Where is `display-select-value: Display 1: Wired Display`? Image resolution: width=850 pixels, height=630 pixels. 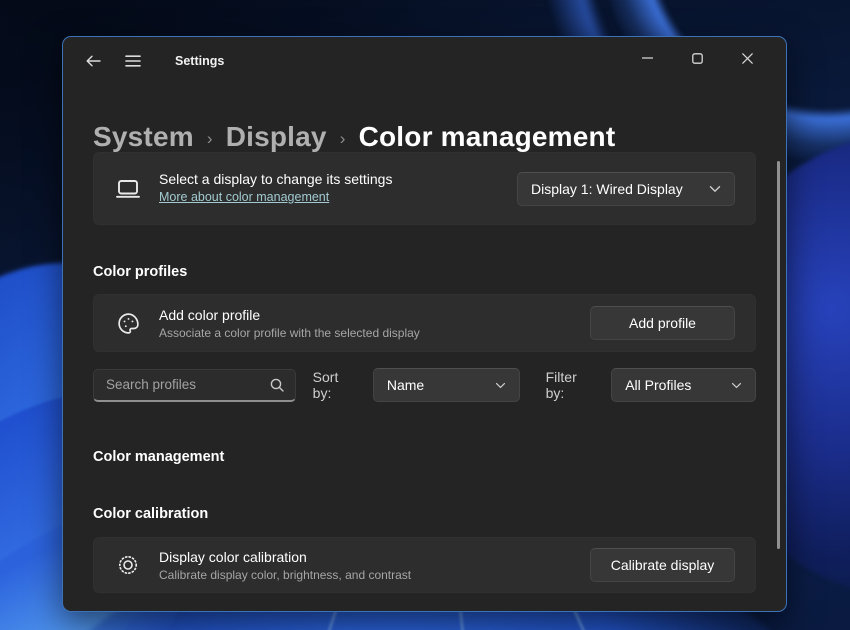 display-select-value: Display 1: Wired Display is located at coordinates (607, 188).